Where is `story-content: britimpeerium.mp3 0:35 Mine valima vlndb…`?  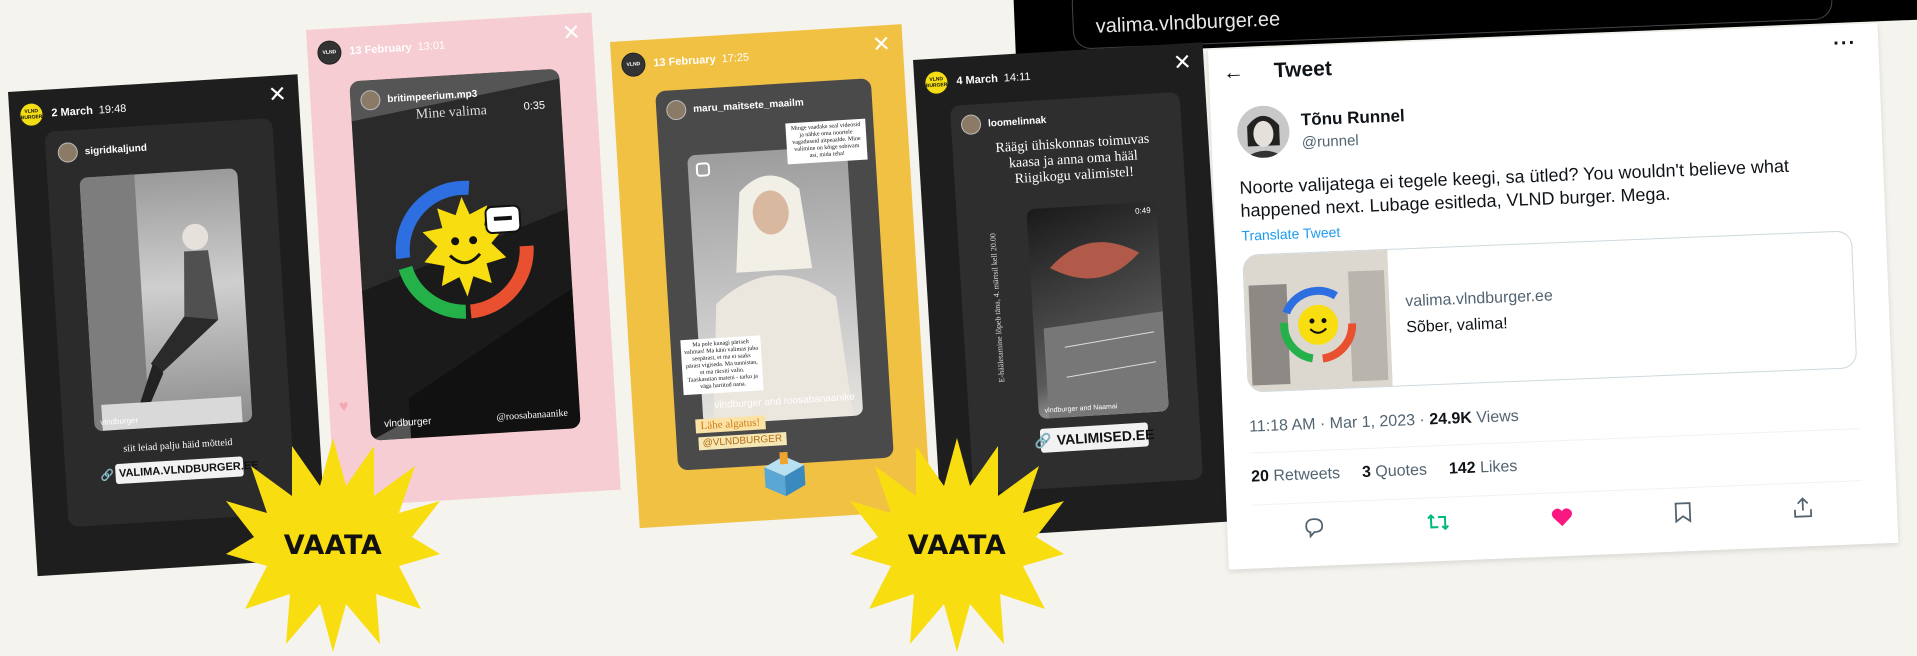 story-content: britimpeerium.mp3 0:35 Mine valima vlndb… is located at coordinates (465, 254).